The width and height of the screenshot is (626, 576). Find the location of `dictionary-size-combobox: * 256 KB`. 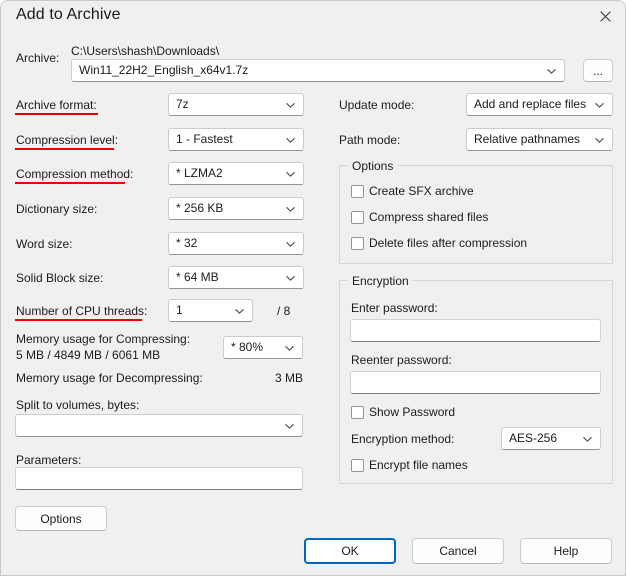

dictionary-size-combobox: * 256 KB is located at coordinates (236, 208).